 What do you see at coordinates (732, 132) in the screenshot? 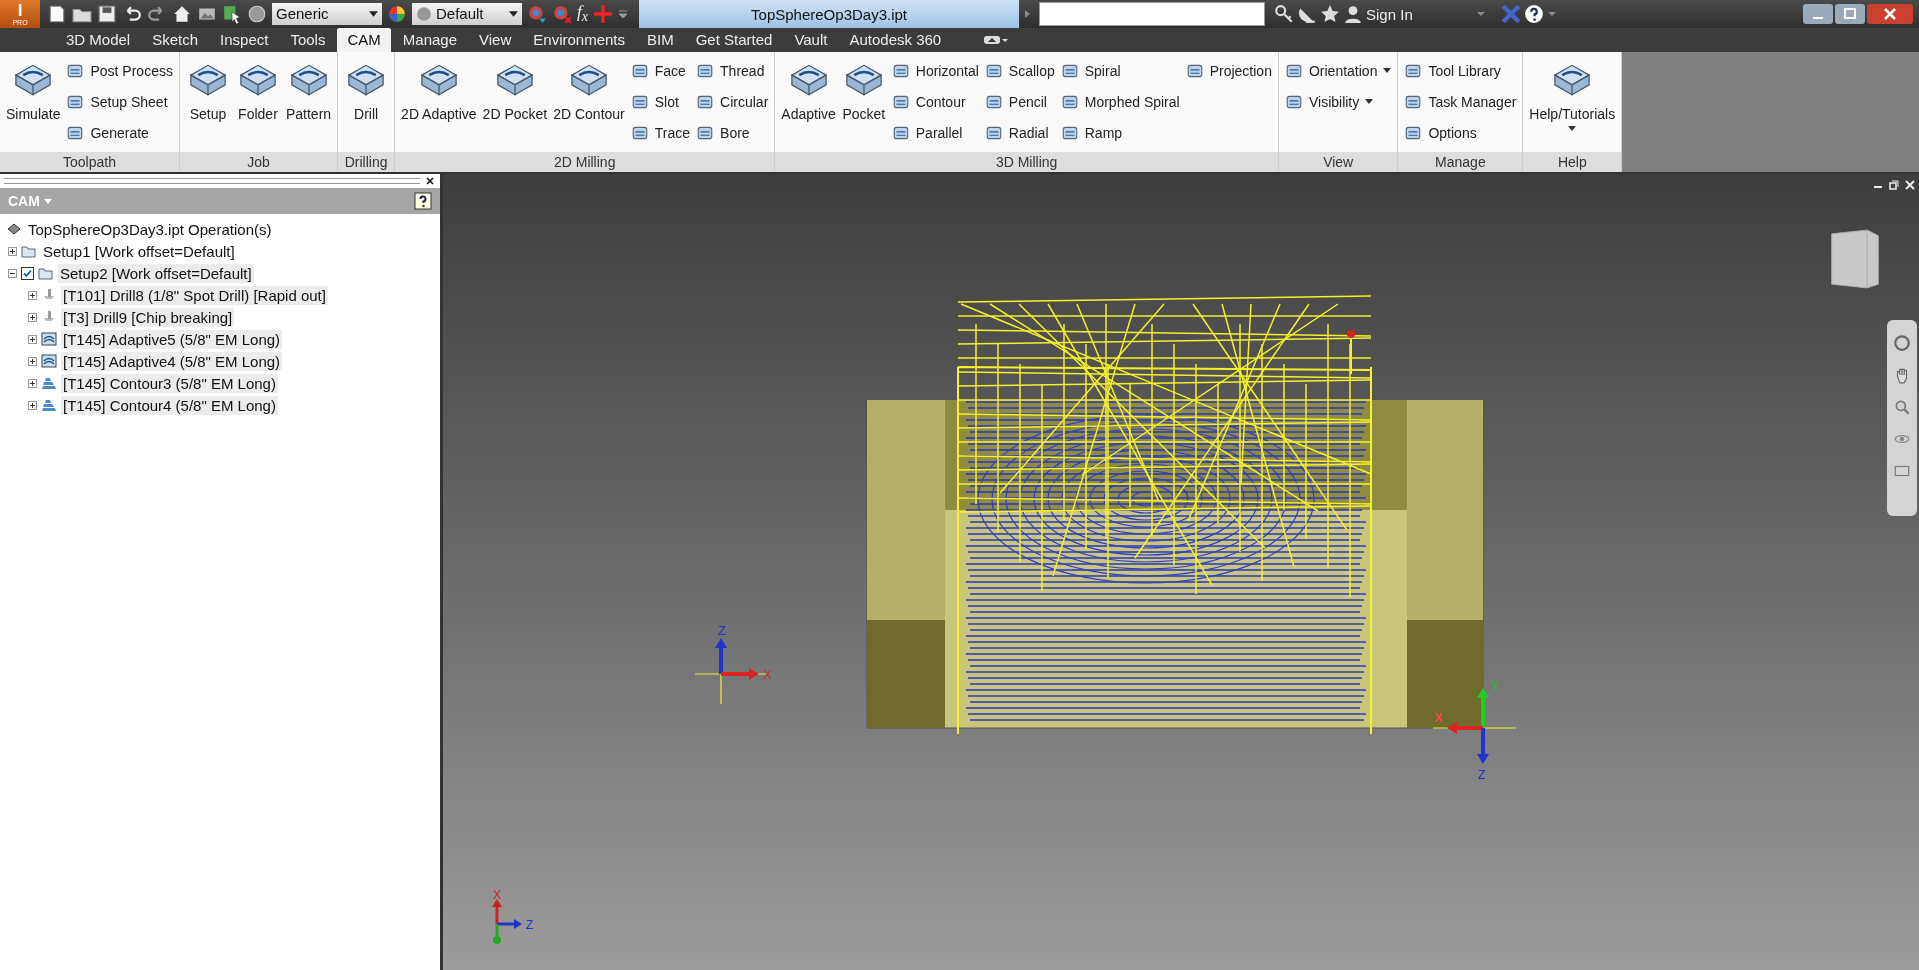
I see `ribbon-button: Bore` at bounding box center [732, 132].